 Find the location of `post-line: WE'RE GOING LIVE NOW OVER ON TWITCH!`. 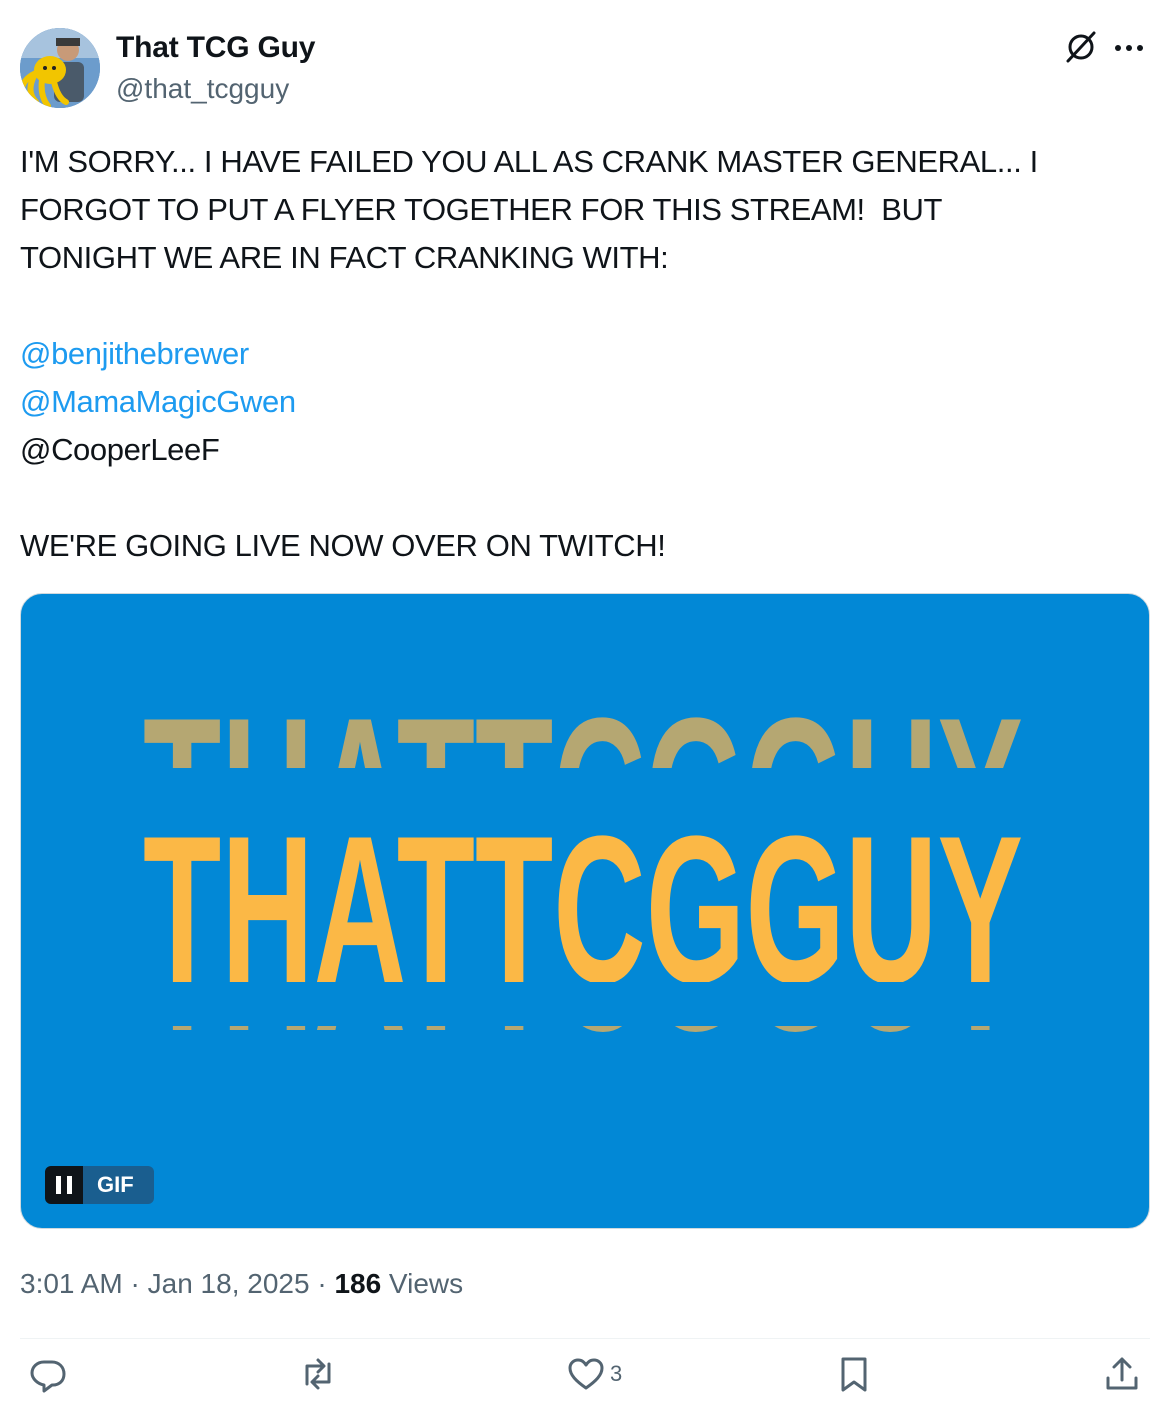

post-line: WE'RE GOING LIVE NOW OVER ON TWITCH! is located at coordinates (343, 545).